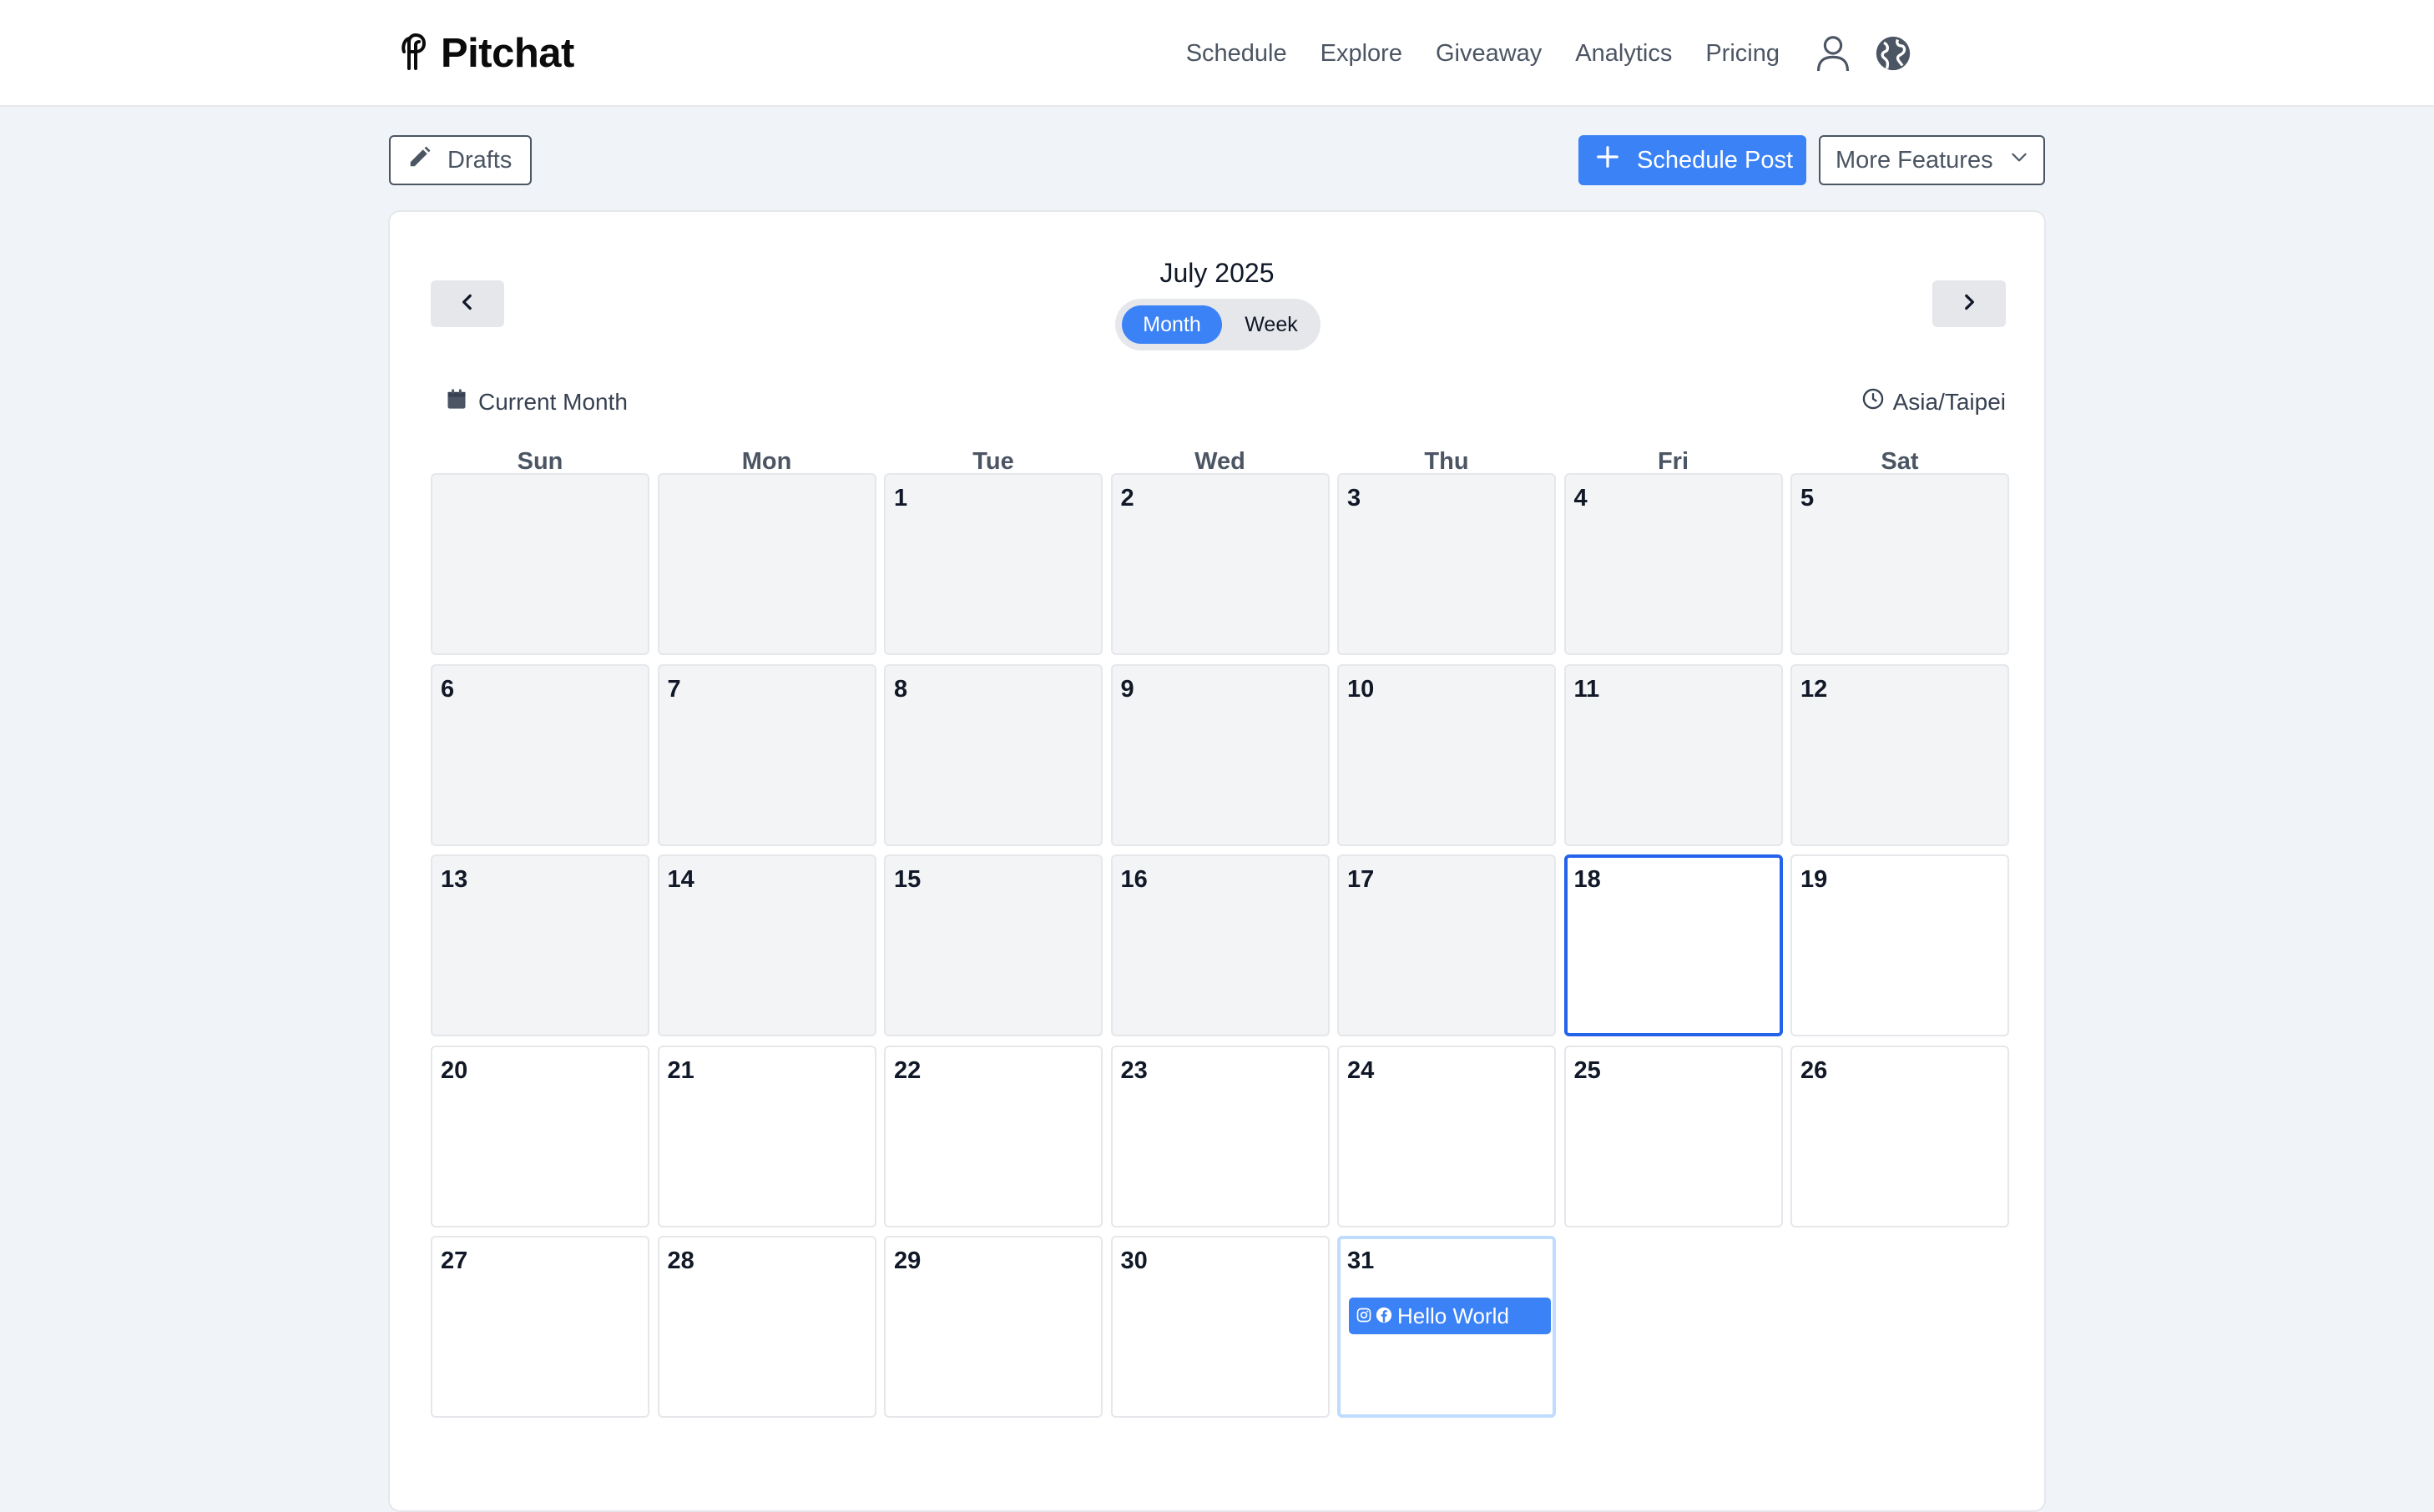 This screenshot has width=2434, height=1512. What do you see at coordinates (1384, 1316) in the screenshot?
I see `facebook-icon` at bounding box center [1384, 1316].